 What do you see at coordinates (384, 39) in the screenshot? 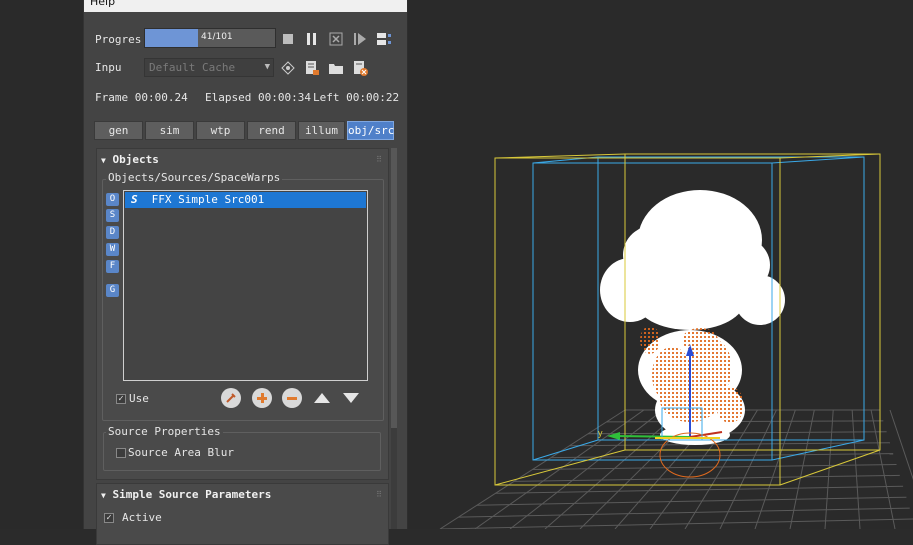
I see `options-icon` at bounding box center [384, 39].